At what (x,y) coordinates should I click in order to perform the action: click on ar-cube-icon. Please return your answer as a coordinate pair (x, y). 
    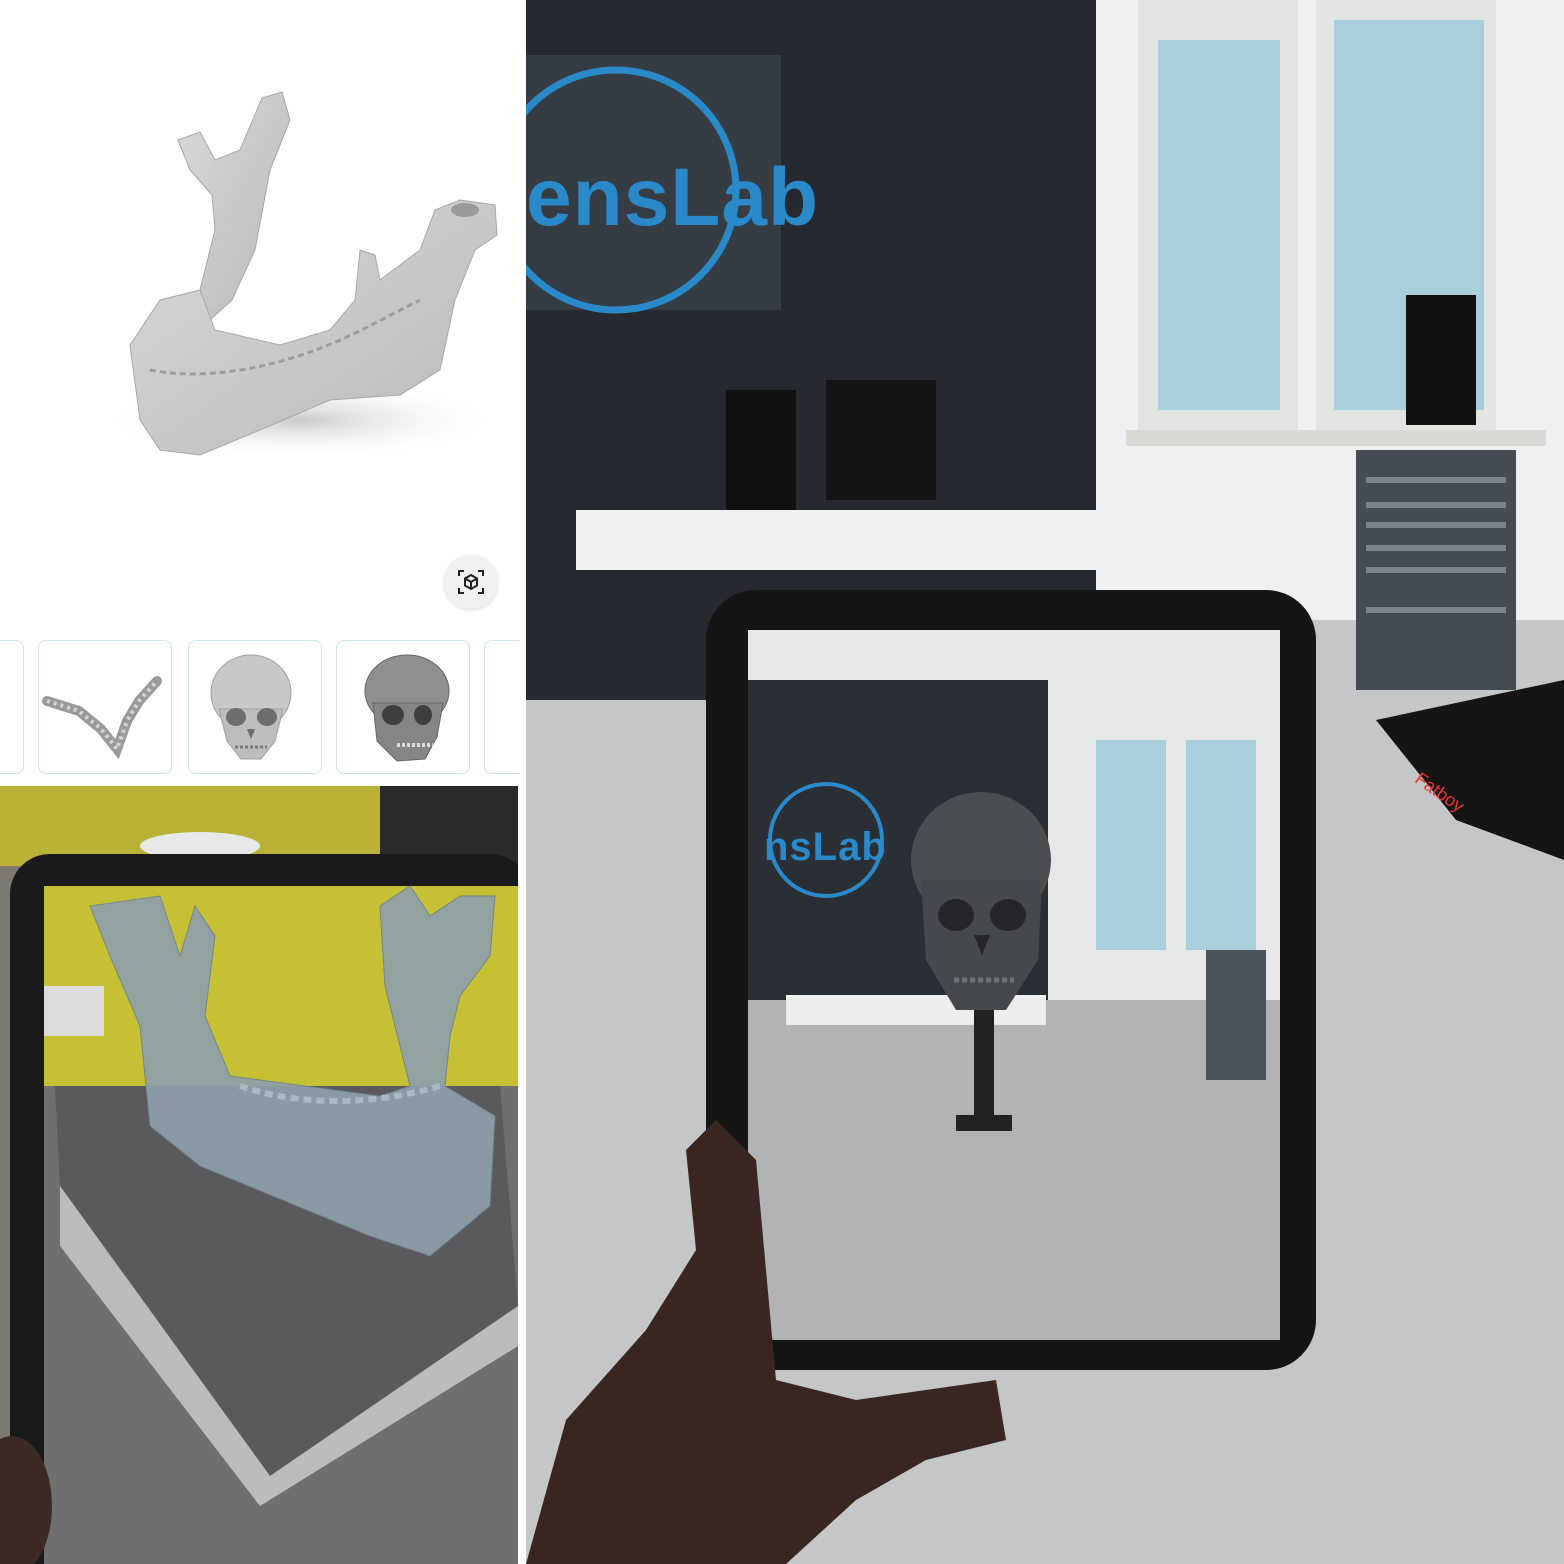
    Looking at the image, I should click on (471, 582).